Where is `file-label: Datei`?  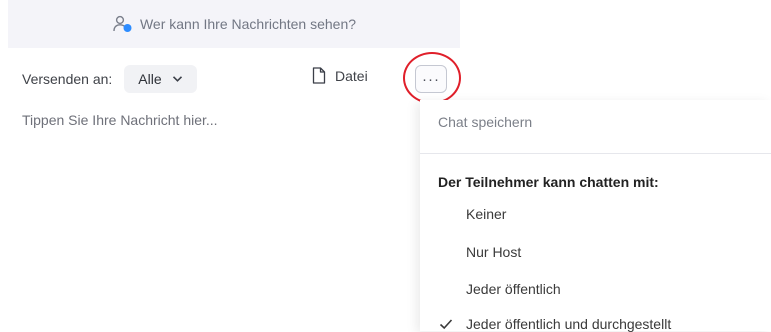 file-label: Datei is located at coordinates (351, 75).